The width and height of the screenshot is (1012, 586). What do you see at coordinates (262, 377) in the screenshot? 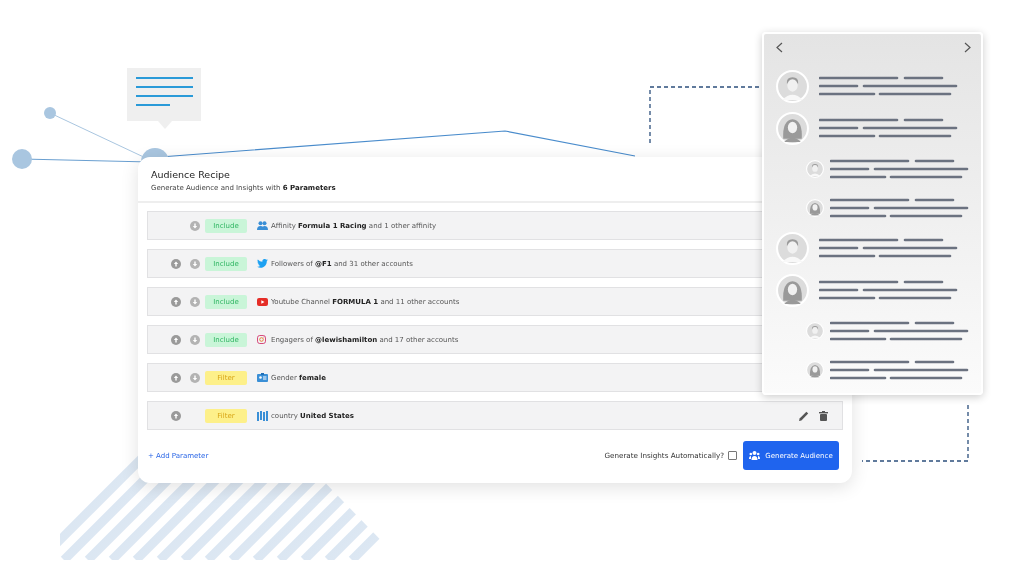
I see `id-card-icon` at bounding box center [262, 377].